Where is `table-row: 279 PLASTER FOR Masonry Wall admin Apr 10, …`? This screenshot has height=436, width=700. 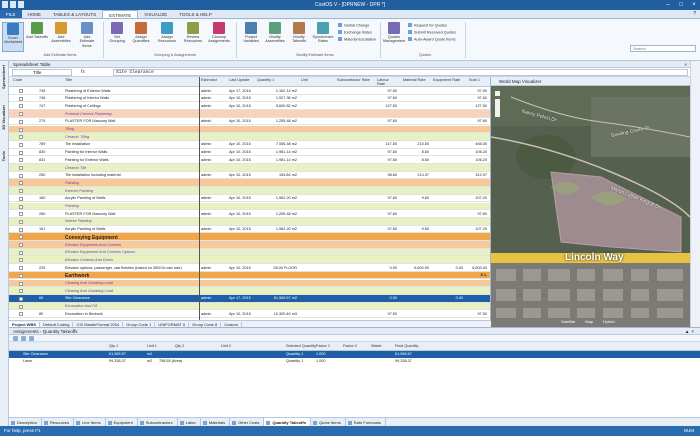 table-row: 279 PLASTER FOR Masonry Wall admin Apr 10, … is located at coordinates (249, 121).